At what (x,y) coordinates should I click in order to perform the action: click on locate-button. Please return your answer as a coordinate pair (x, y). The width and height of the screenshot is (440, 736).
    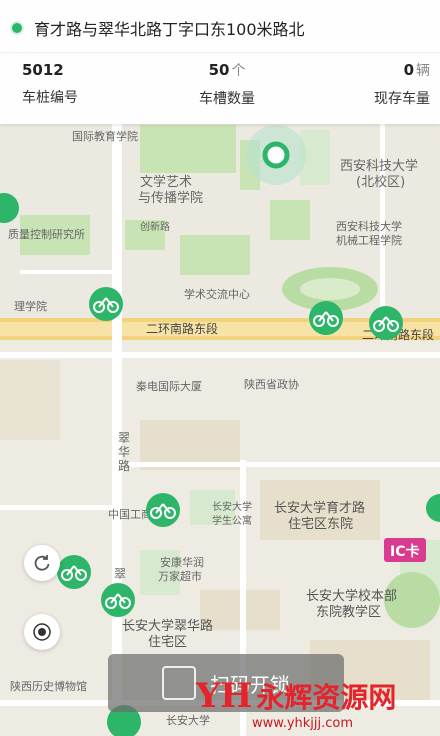
    Looking at the image, I should click on (42, 632).